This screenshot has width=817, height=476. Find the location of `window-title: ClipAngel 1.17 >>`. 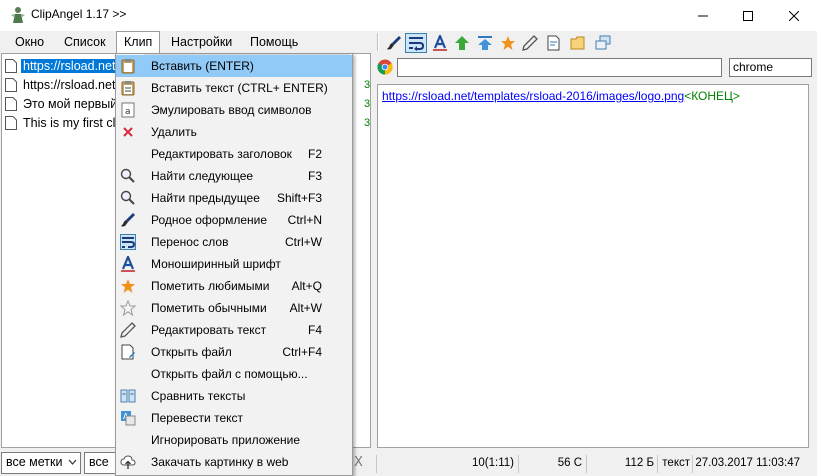

window-title: ClipAngel 1.17 >> is located at coordinates (79, 14).